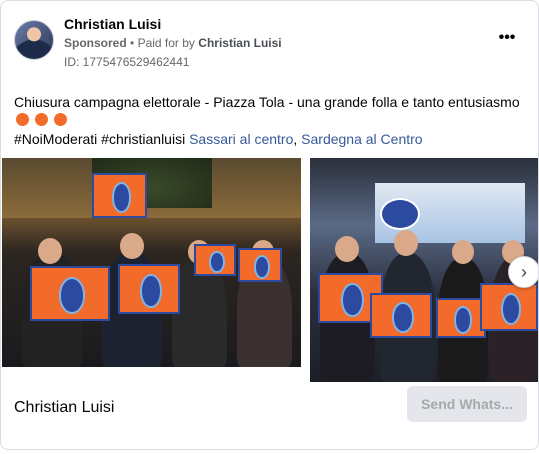  What do you see at coordinates (127, 62) in the screenshot?
I see `ad-id: ID: 1775476529462441` at bounding box center [127, 62].